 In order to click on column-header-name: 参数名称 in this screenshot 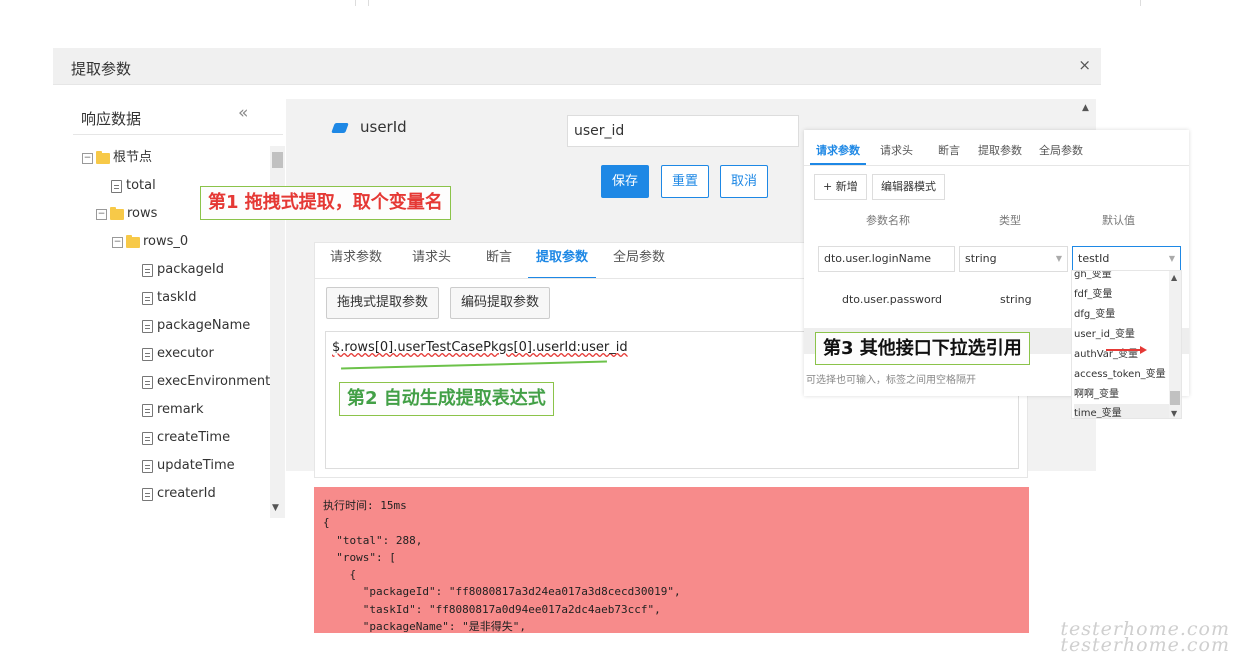, I will do `click(888, 220)`.